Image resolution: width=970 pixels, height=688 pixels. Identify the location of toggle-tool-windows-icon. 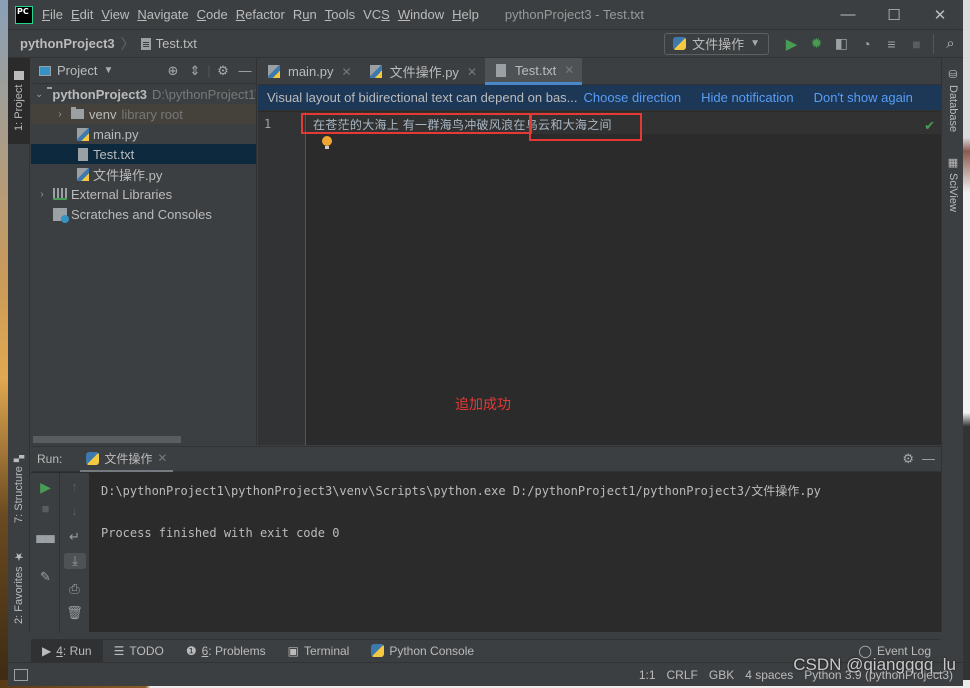
(21, 674).